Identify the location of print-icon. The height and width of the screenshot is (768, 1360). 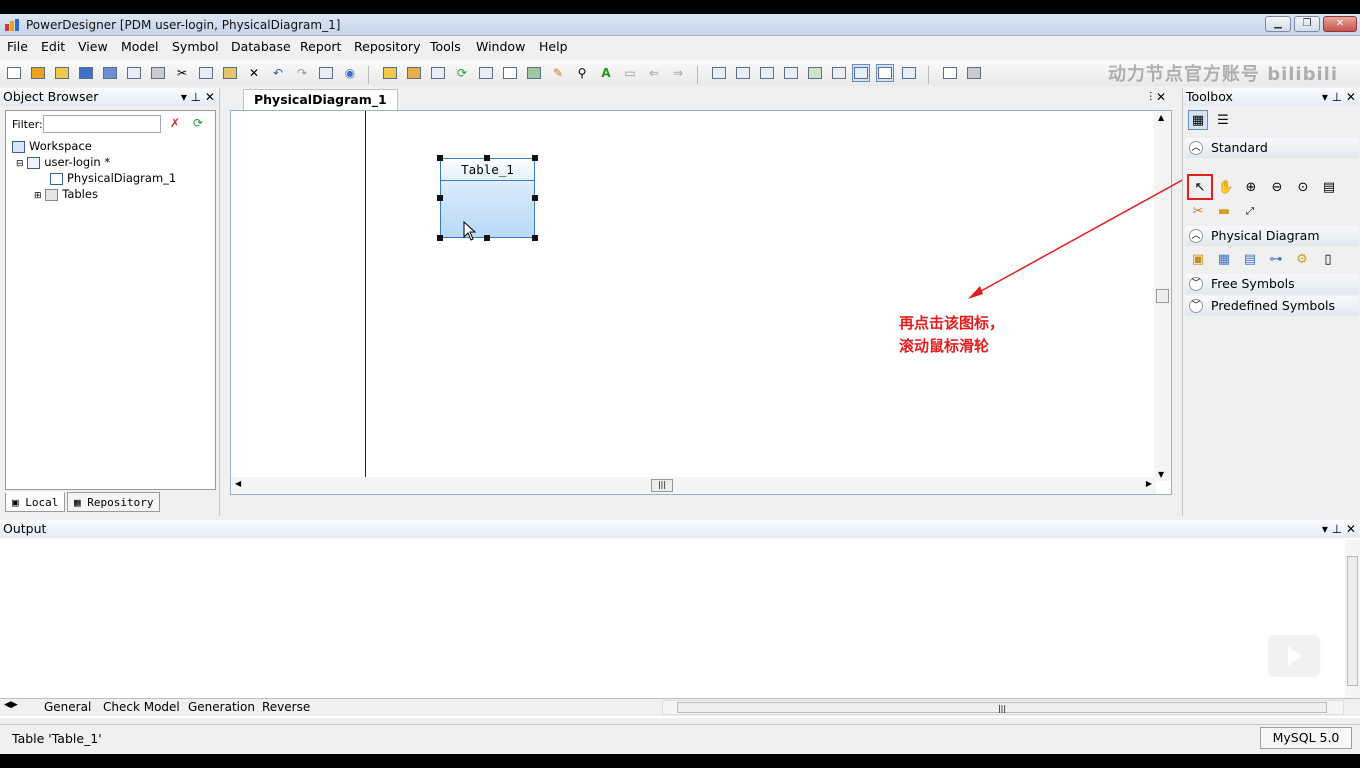
(158, 73).